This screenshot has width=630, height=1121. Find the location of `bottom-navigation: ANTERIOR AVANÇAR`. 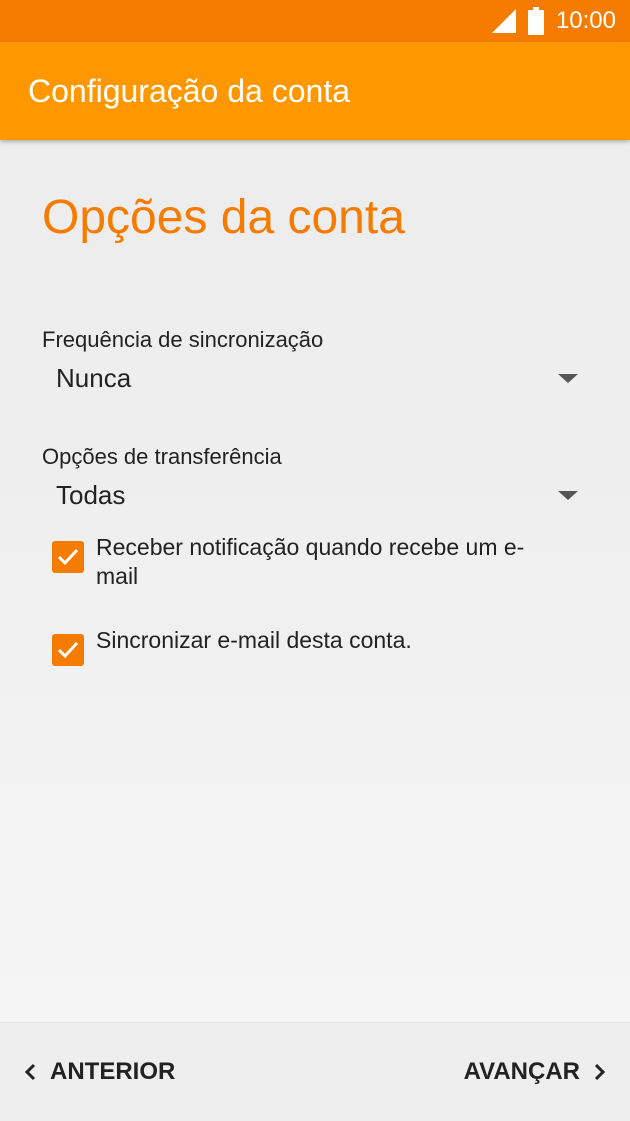

bottom-navigation: ANTERIOR AVANÇAR is located at coordinates (315, 1071).